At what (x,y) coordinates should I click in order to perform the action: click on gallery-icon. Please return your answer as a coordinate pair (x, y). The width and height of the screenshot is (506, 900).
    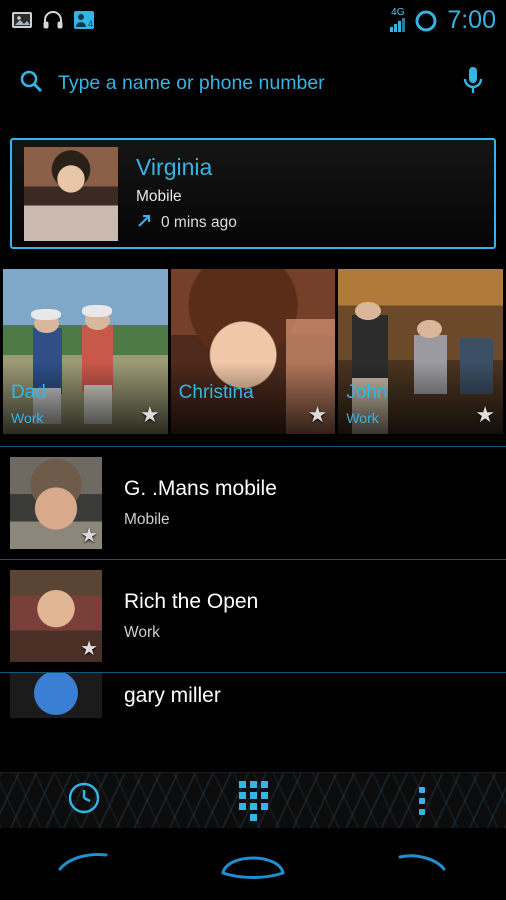
    Looking at the image, I should click on (22, 20).